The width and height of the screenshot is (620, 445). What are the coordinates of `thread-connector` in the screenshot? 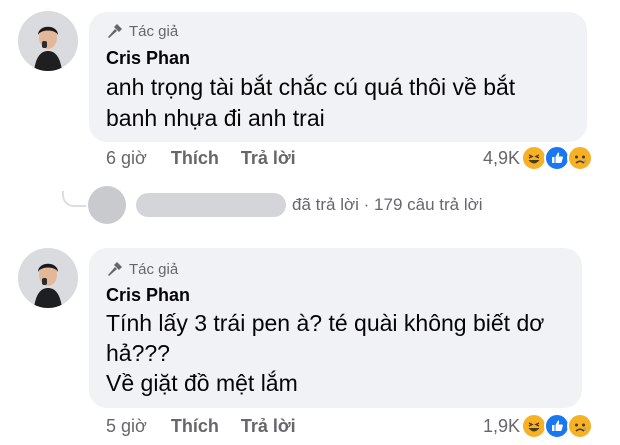 It's located at (74, 199).